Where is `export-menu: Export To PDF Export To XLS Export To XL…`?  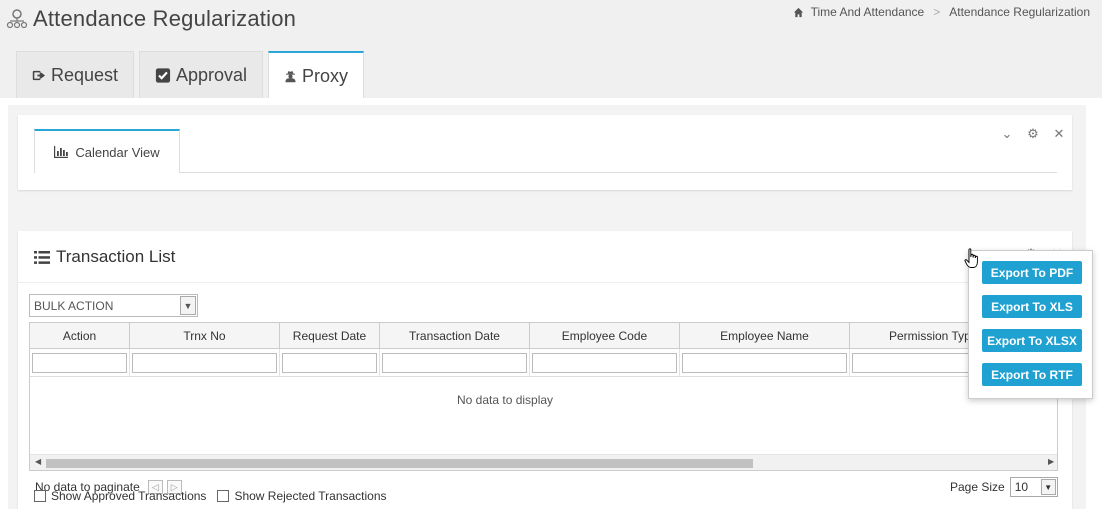 export-menu: Export To PDF Export To XLS Export To XL… is located at coordinates (1030, 324).